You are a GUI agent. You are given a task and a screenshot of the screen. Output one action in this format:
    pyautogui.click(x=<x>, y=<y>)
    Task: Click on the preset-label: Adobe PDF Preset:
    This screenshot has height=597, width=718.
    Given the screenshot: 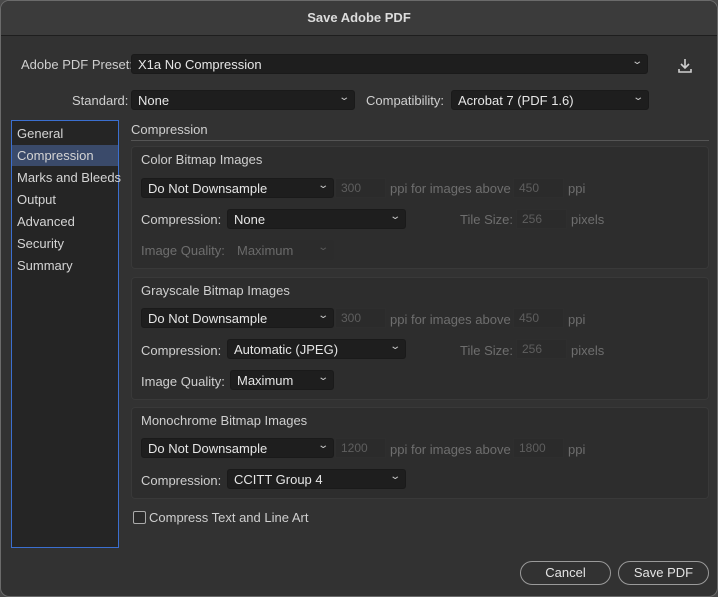 What is the action you would take?
    pyautogui.click(x=77, y=64)
    